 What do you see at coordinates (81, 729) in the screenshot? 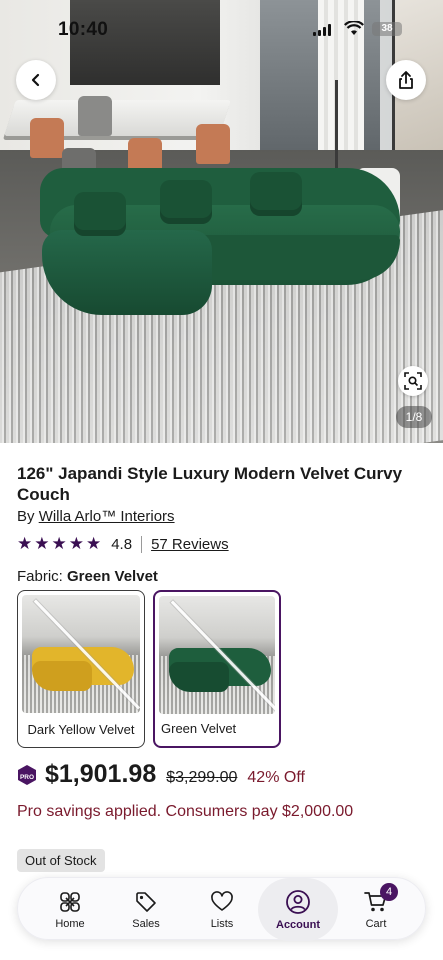
I see `swatch-label: Dark Yellow Velvet` at bounding box center [81, 729].